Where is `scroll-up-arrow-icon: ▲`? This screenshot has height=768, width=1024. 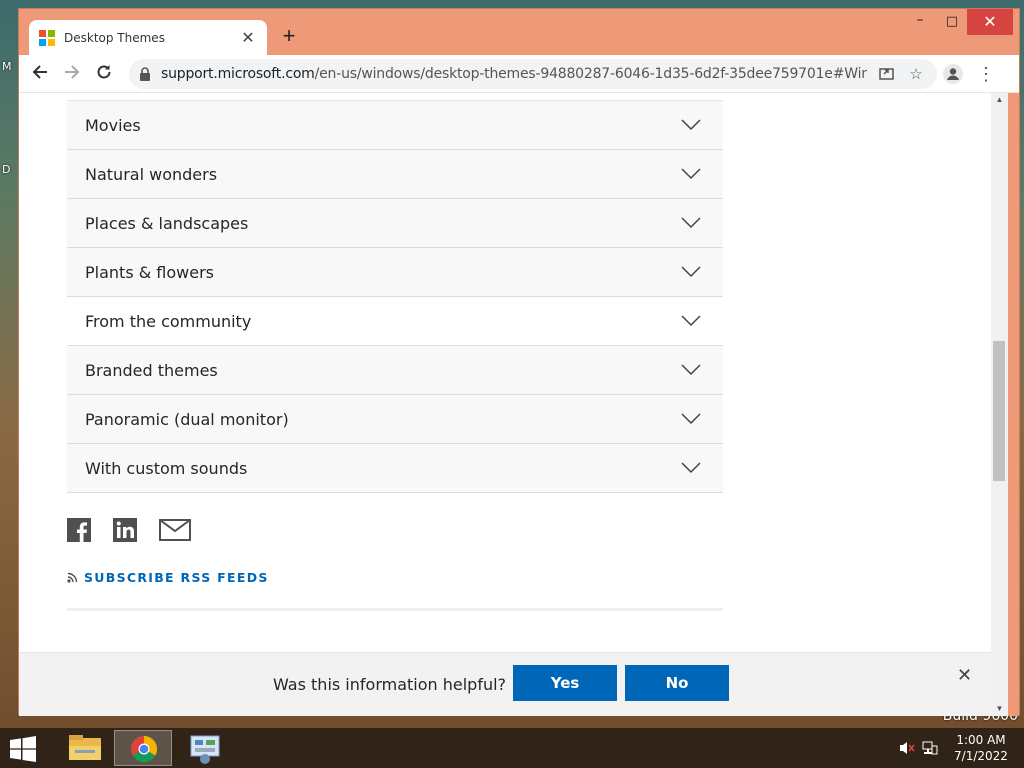
scroll-up-arrow-icon: ▲ is located at coordinates (999, 100).